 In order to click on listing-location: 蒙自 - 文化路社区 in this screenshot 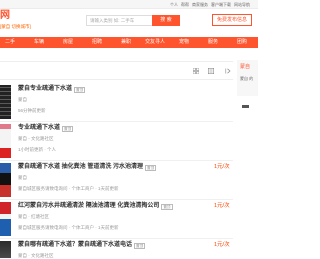, I will do `click(36, 138)`.